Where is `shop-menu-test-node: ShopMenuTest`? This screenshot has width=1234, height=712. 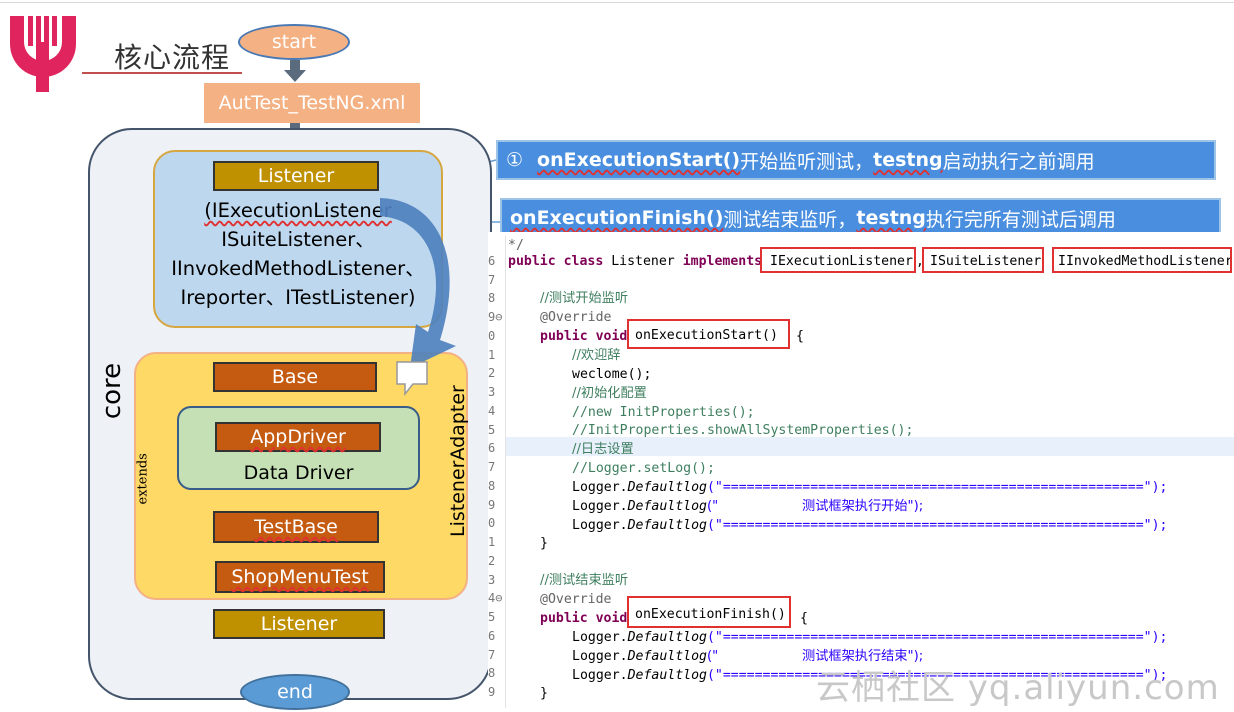 shop-menu-test-node: ShopMenuTest is located at coordinates (300, 577).